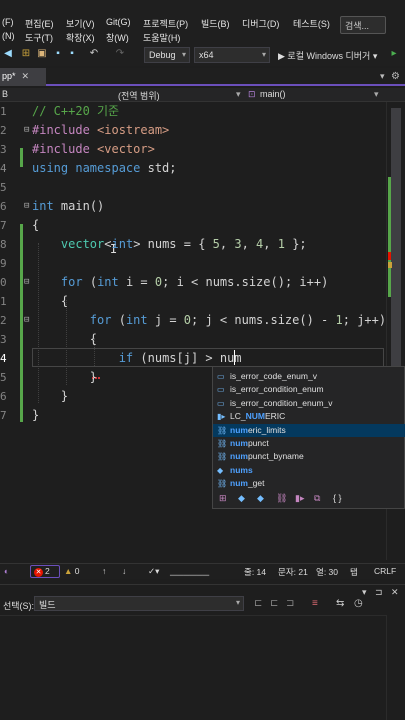 This screenshot has height=720, width=405. What do you see at coordinates (120, 54) in the screenshot?
I see `redo-icon: ↷` at bounding box center [120, 54].